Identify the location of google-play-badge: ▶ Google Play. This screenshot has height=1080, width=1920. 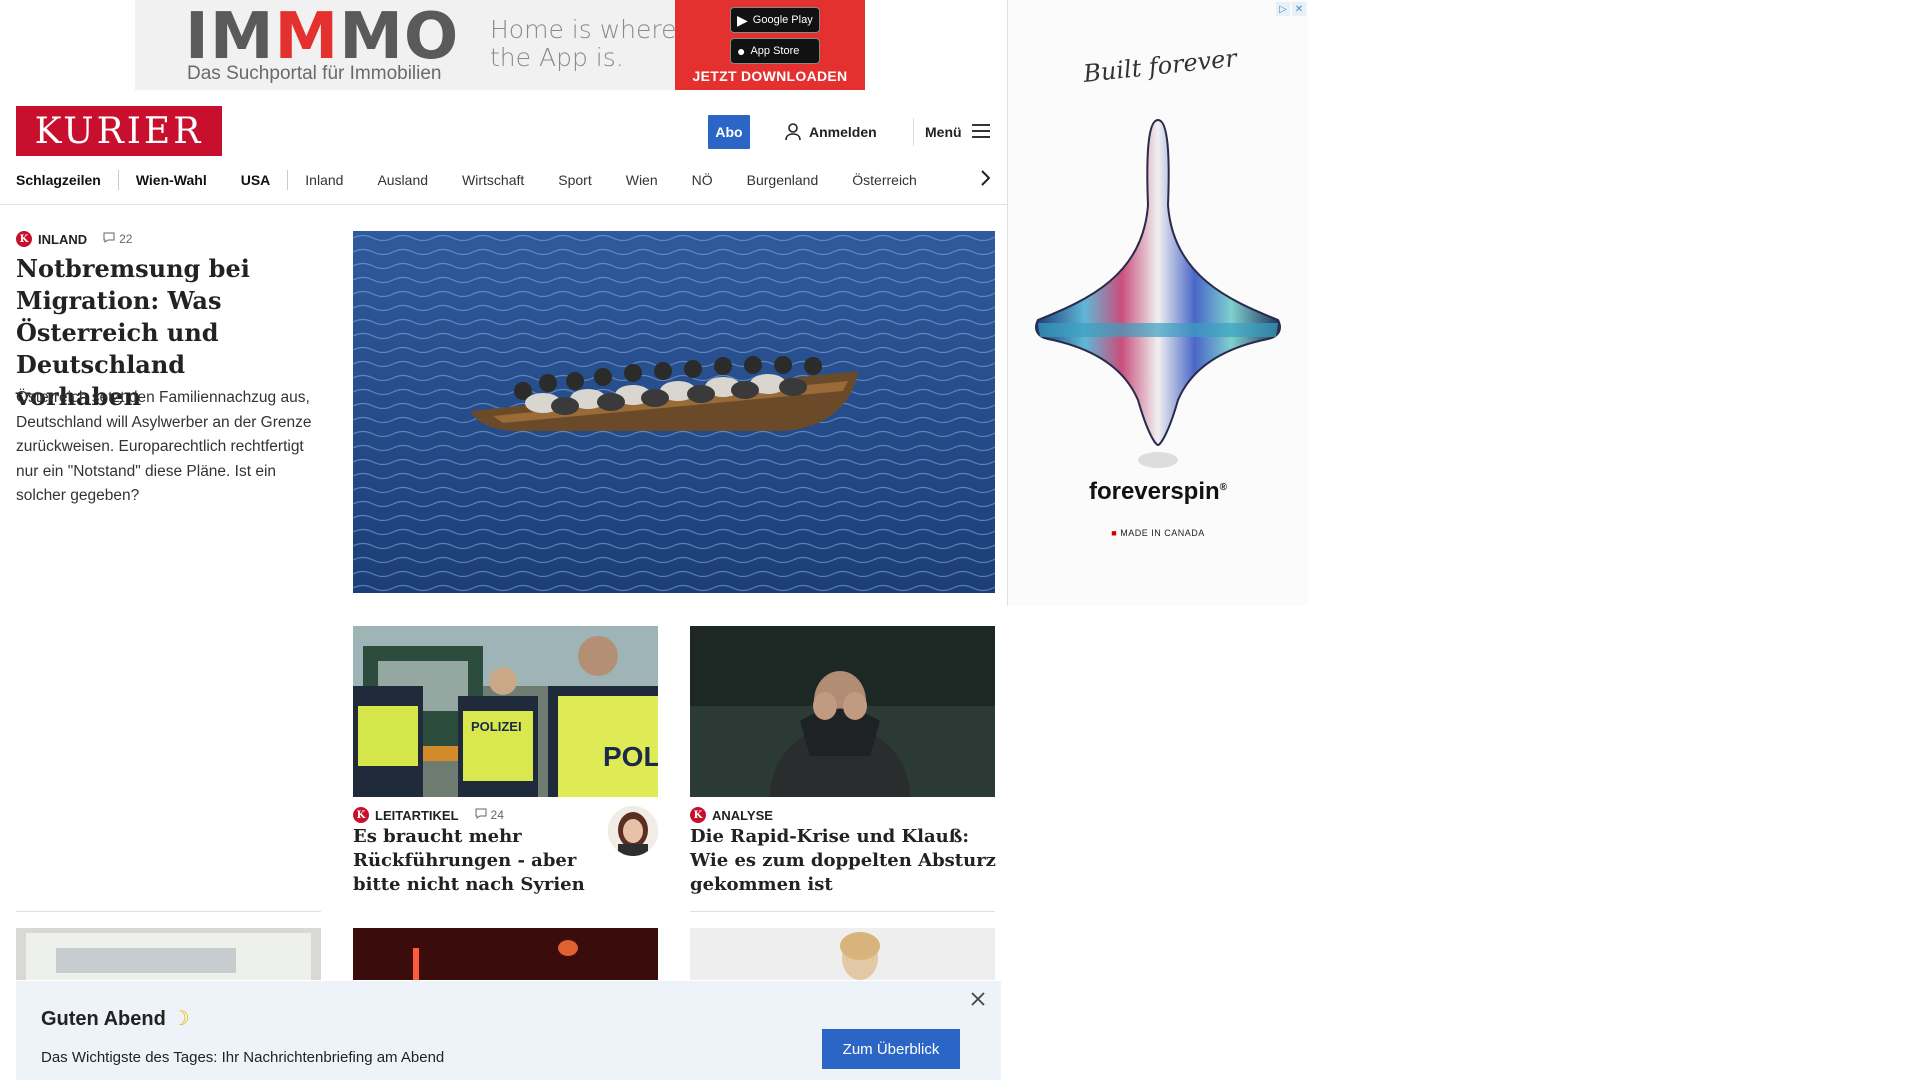
(775, 20).